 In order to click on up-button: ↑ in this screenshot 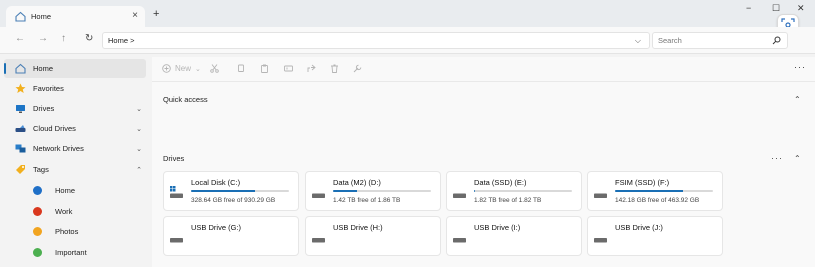, I will do `click(63, 38)`.